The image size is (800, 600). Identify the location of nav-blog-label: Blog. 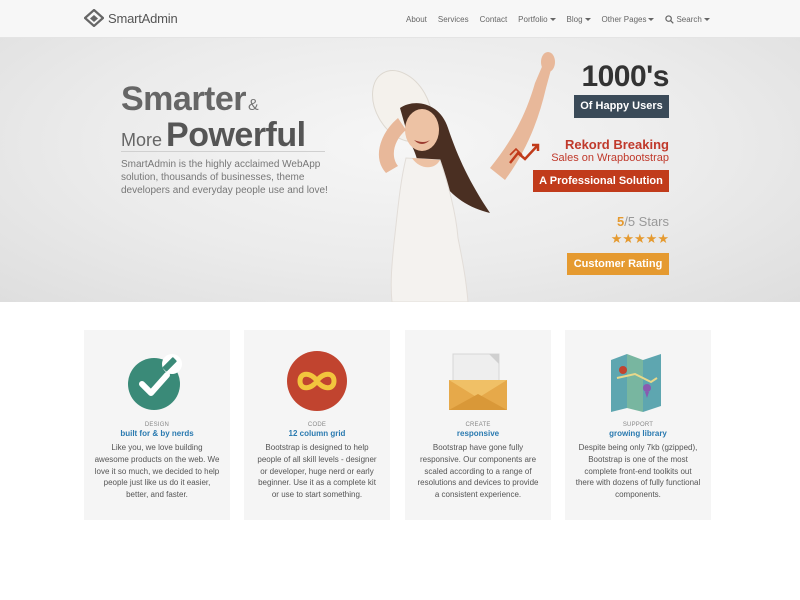
(574, 19).